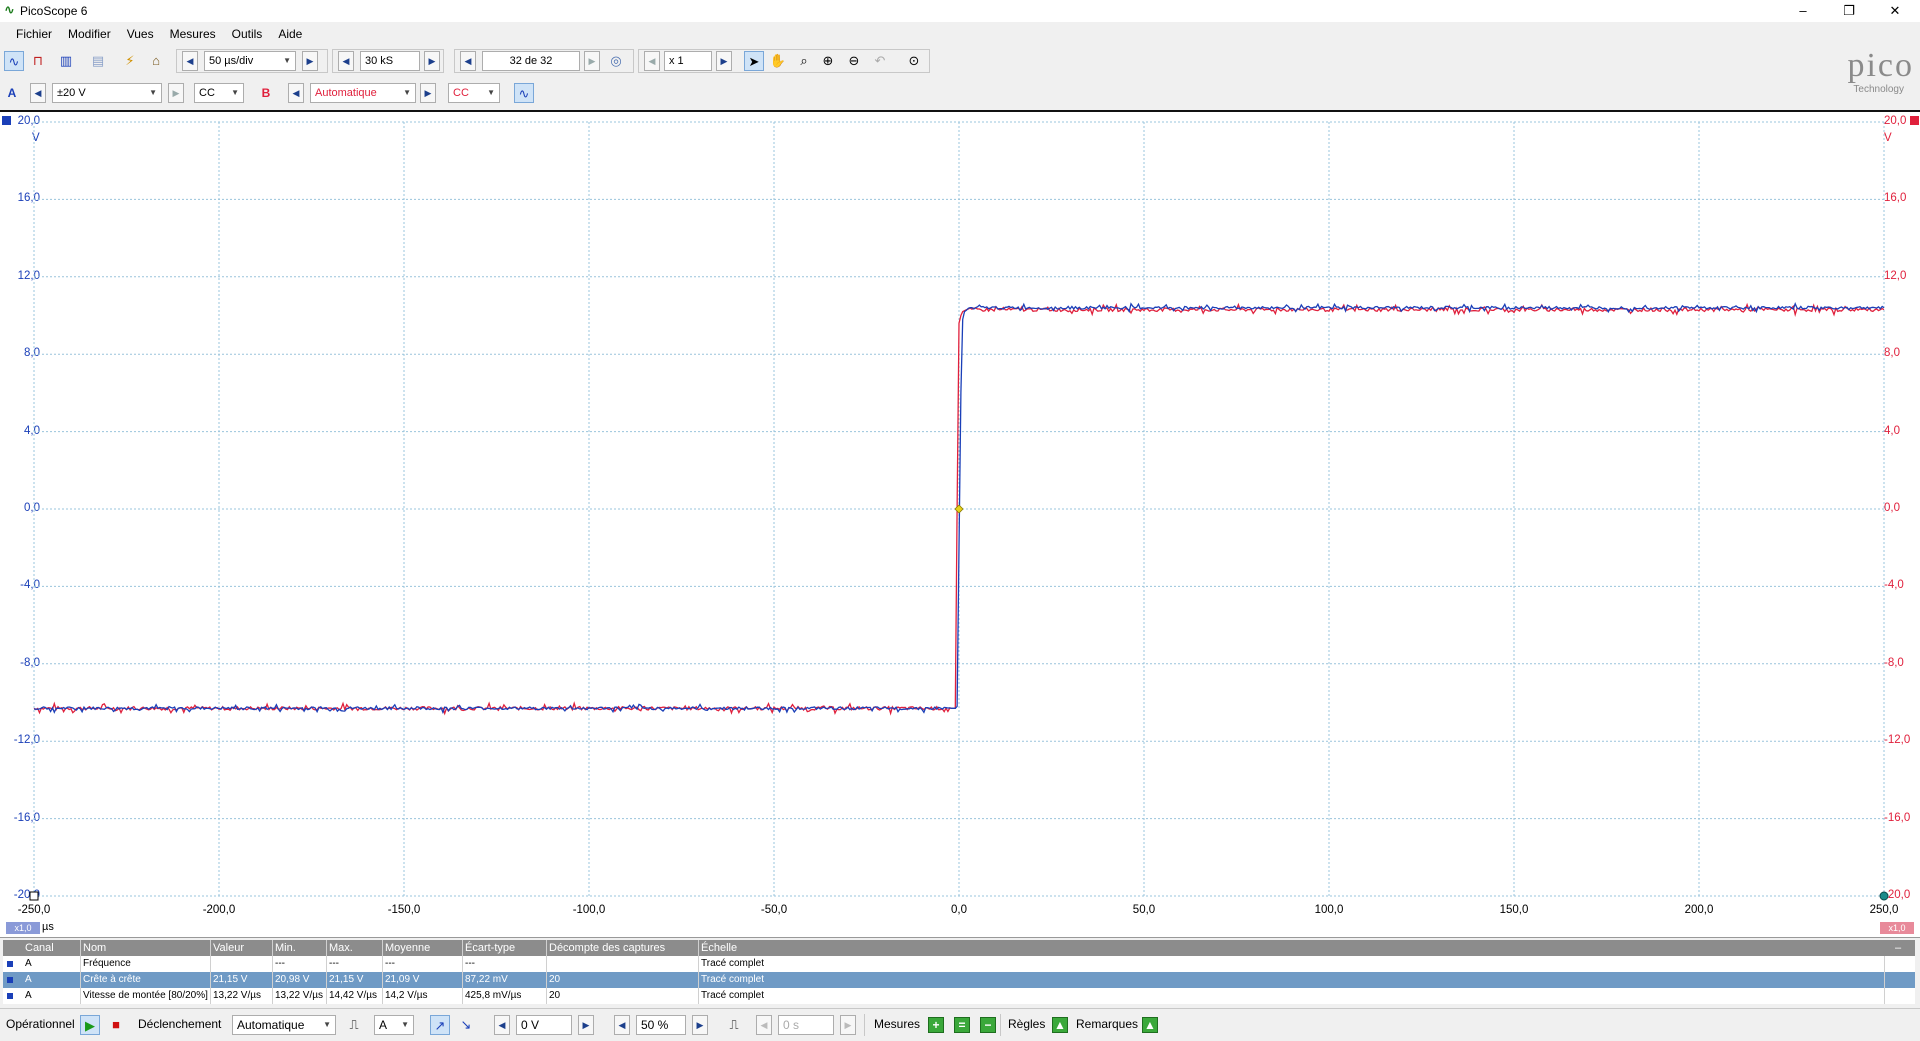 The image size is (1920, 1041). I want to click on menu-modifier: Modifier, so click(89, 34).